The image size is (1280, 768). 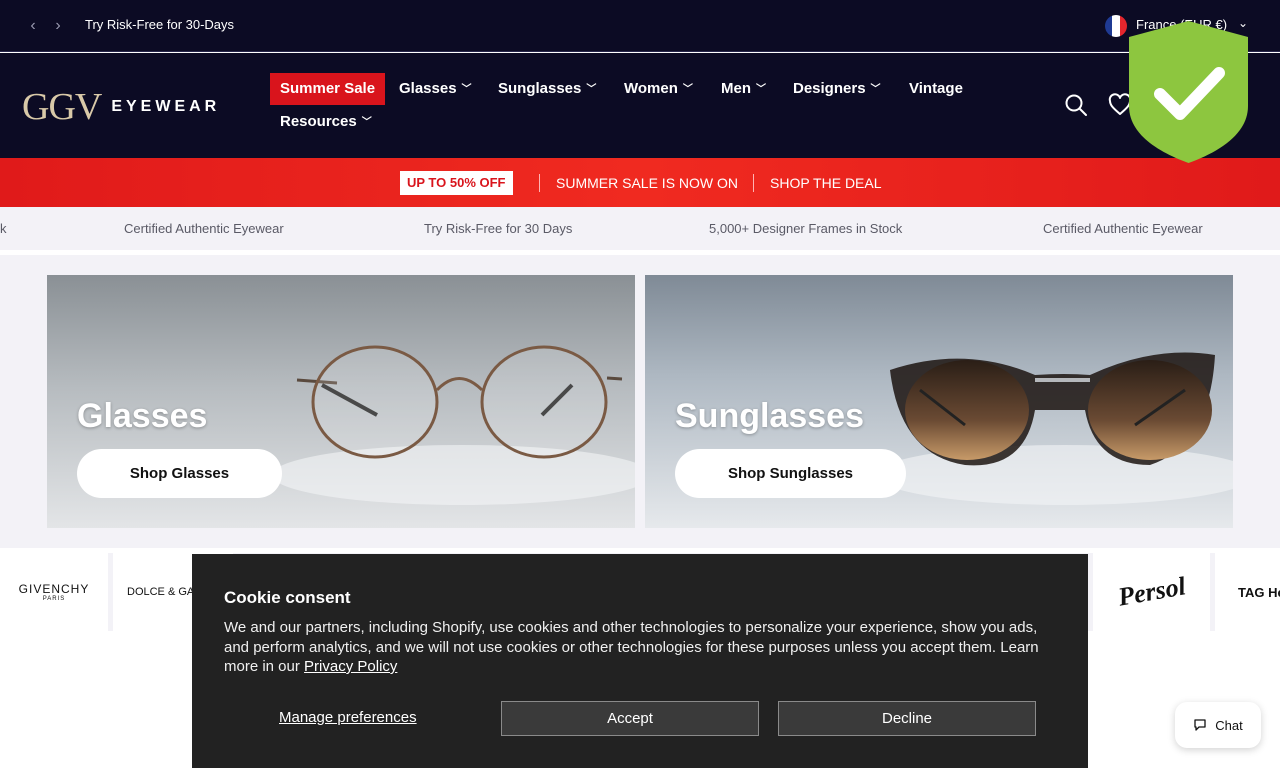 I want to click on shop-sunglasses-button: Shop Sunglasses, so click(x=790, y=473).